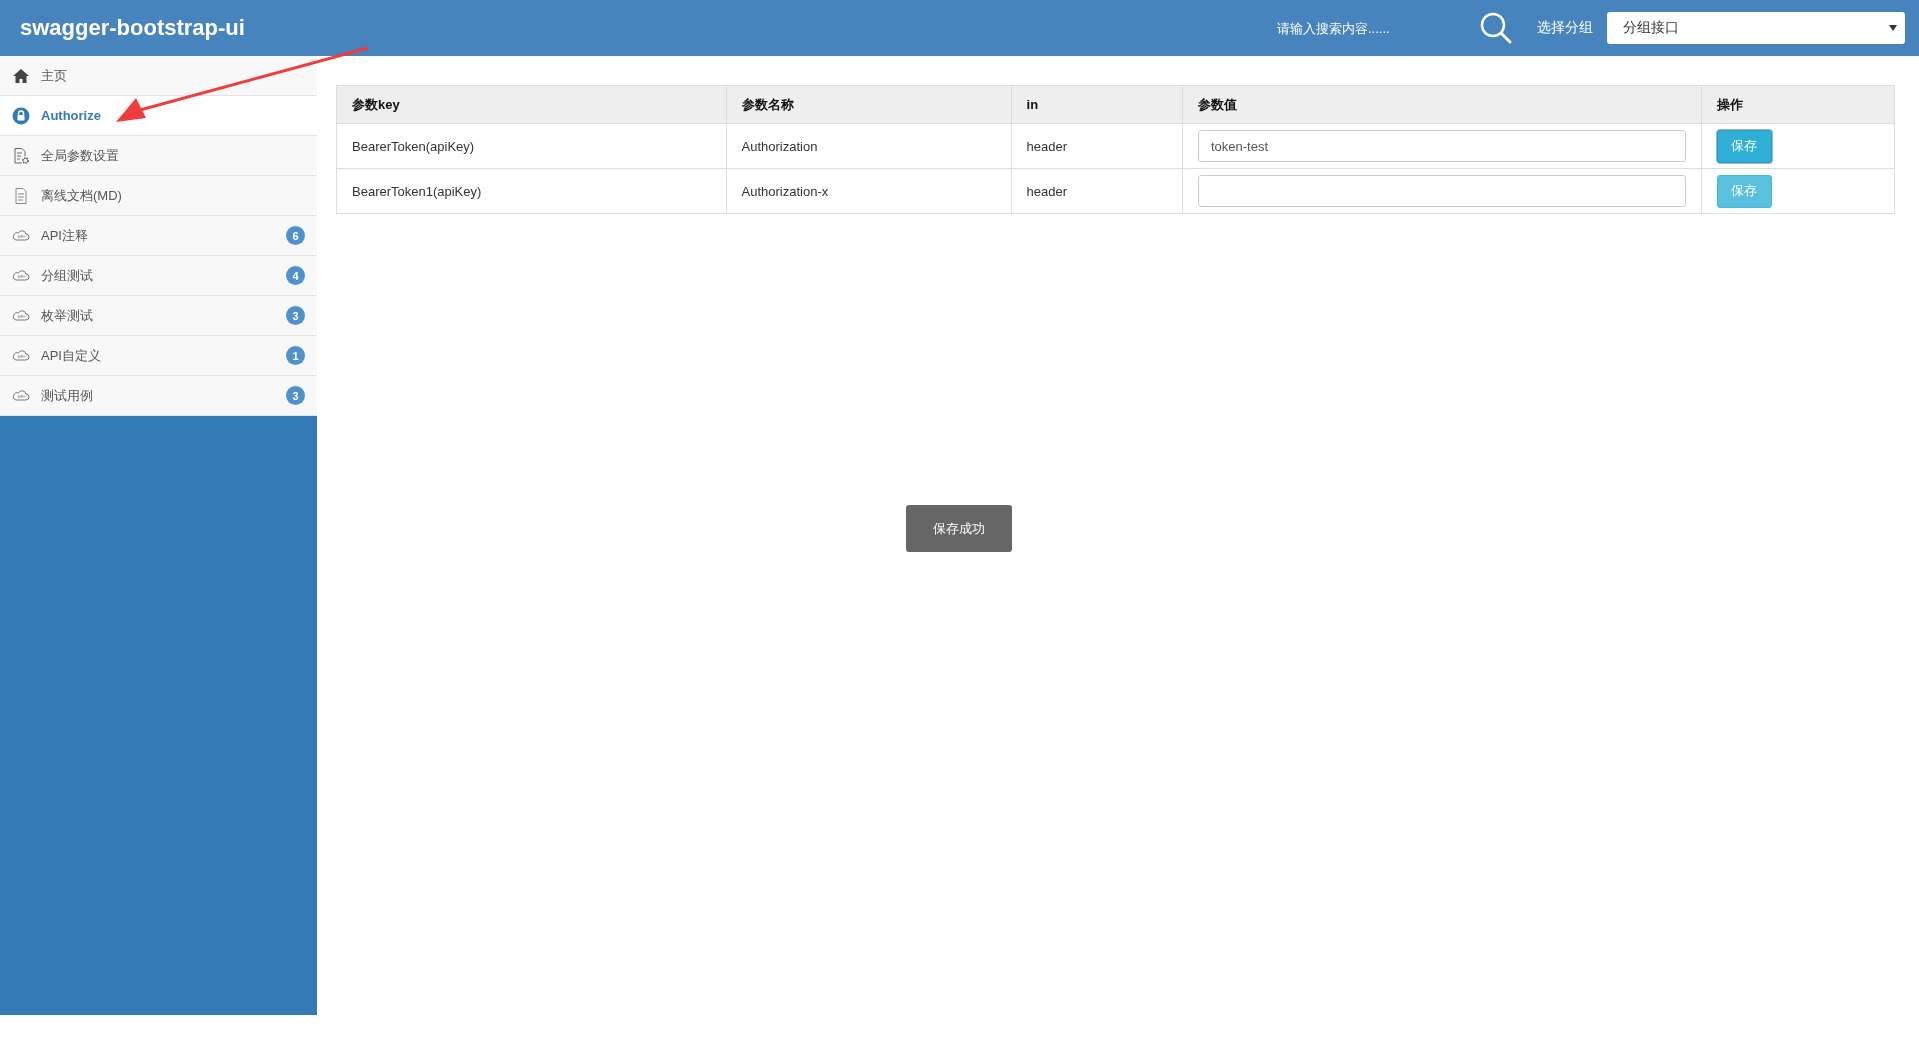  What do you see at coordinates (295, 355) in the screenshot?
I see `count-badge: 1` at bounding box center [295, 355].